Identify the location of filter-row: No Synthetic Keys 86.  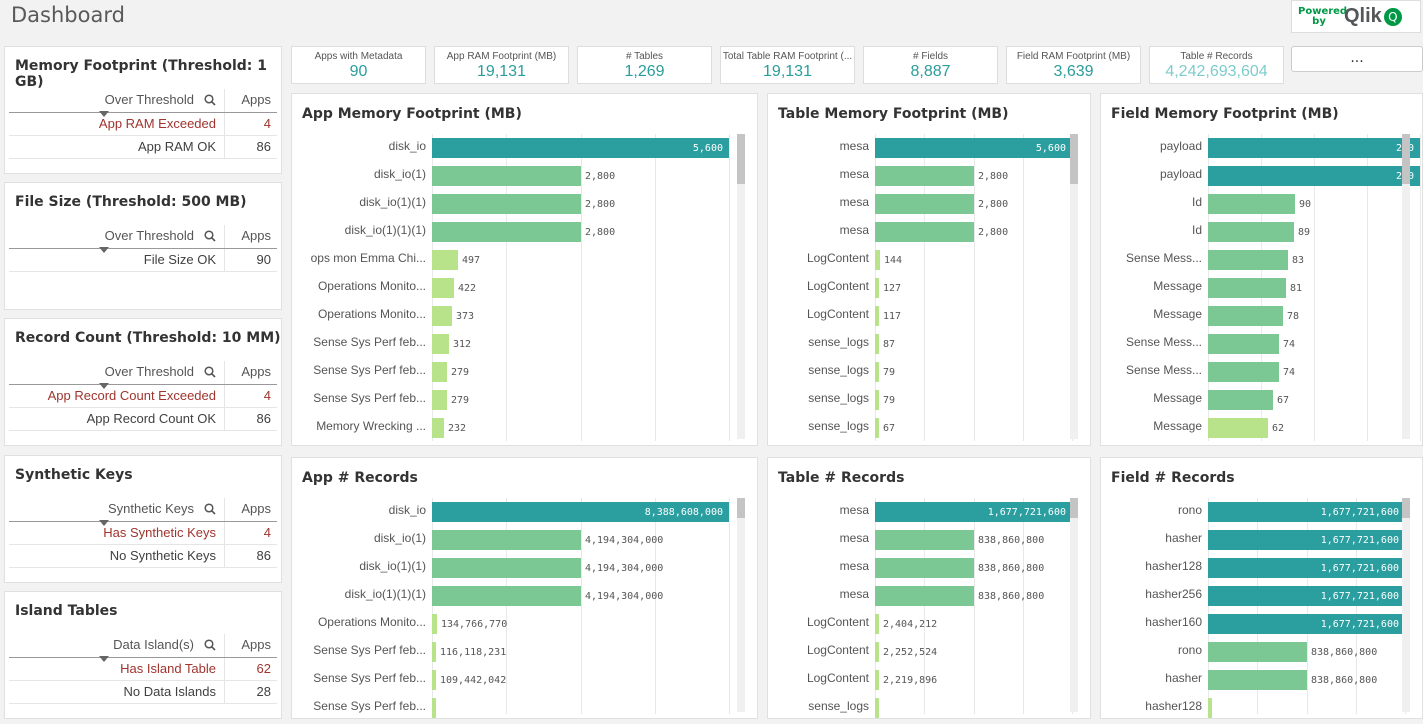
(143, 556).